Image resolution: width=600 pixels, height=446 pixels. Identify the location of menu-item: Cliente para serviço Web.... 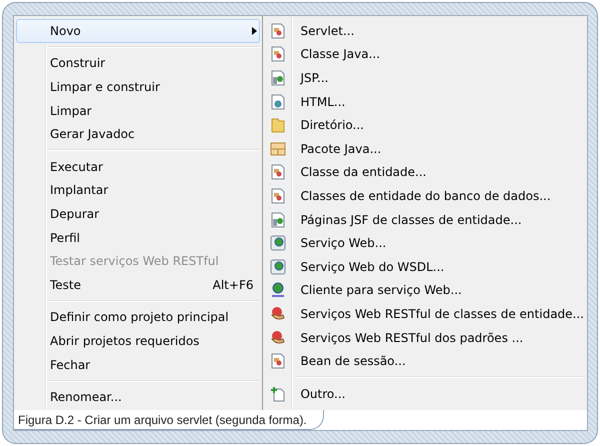
(425, 290).